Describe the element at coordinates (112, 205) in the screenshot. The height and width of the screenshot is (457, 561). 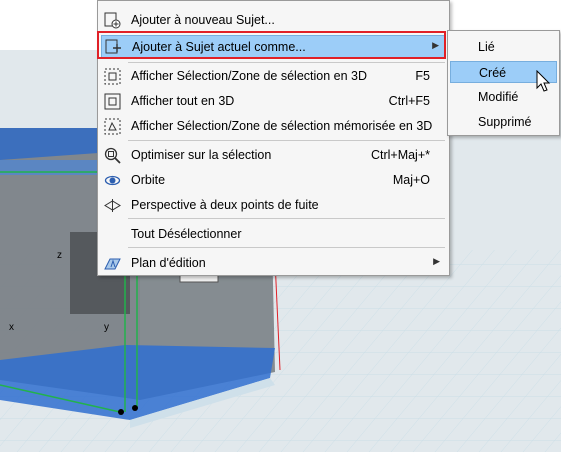
I see `two-point-perspective-icon` at that location.